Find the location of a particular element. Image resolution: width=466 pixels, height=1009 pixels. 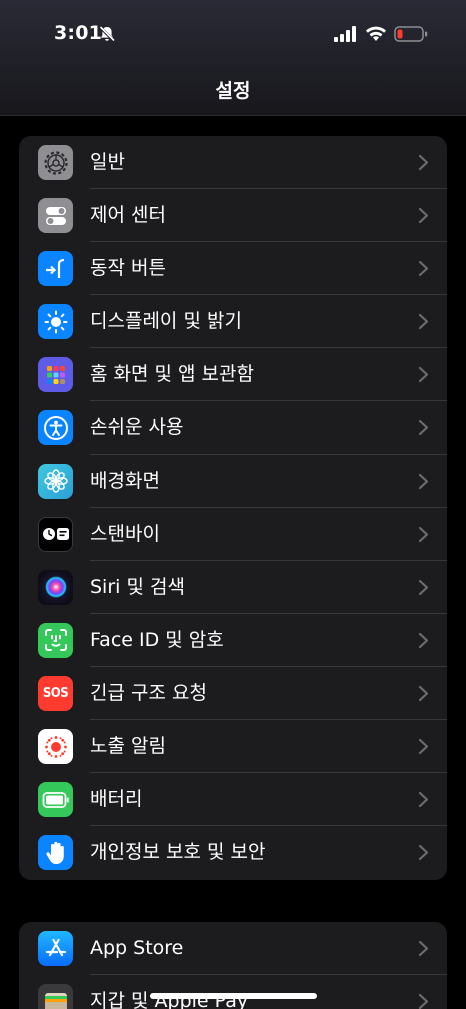

row-home-screen: 홈 화면 및 앱 보관함 is located at coordinates (233, 375).